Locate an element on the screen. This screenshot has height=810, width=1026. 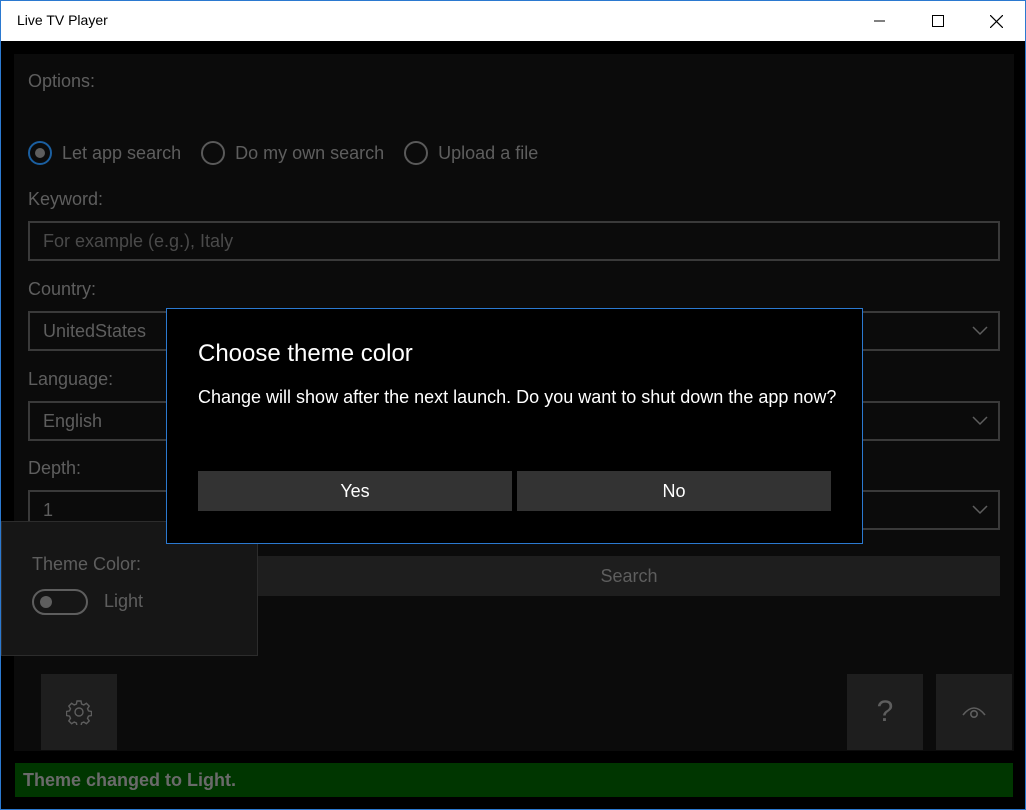
theme-toggle-state: Light is located at coordinates (124, 601).